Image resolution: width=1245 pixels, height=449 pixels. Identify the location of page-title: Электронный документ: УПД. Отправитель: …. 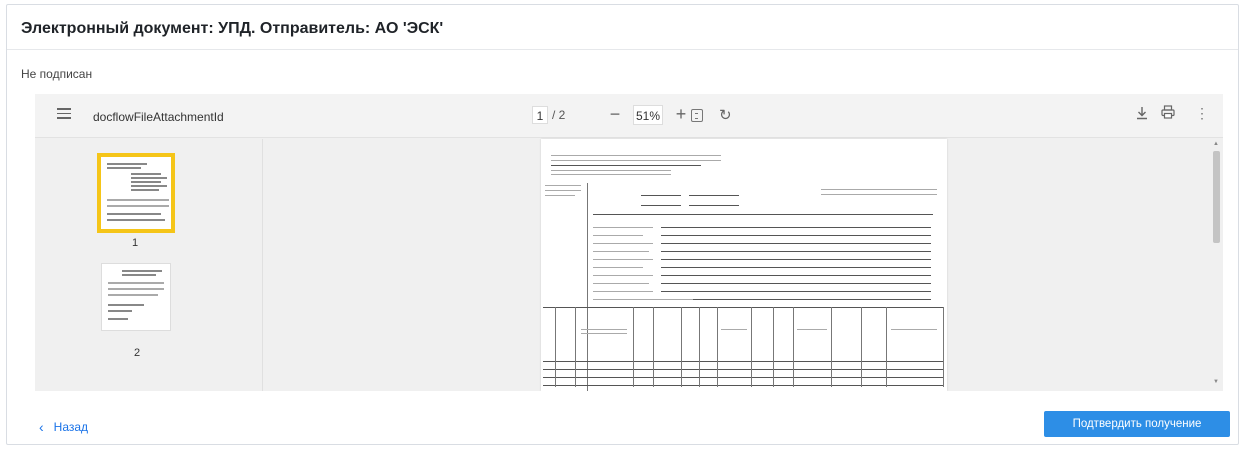
(232, 28).